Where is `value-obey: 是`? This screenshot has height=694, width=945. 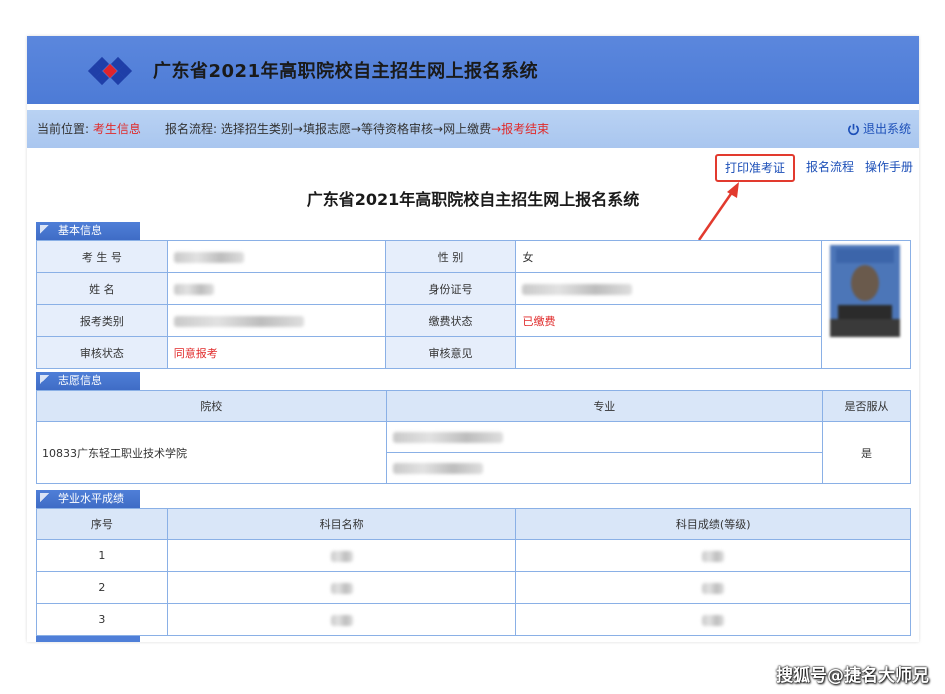
value-obey: 是 is located at coordinates (866, 452).